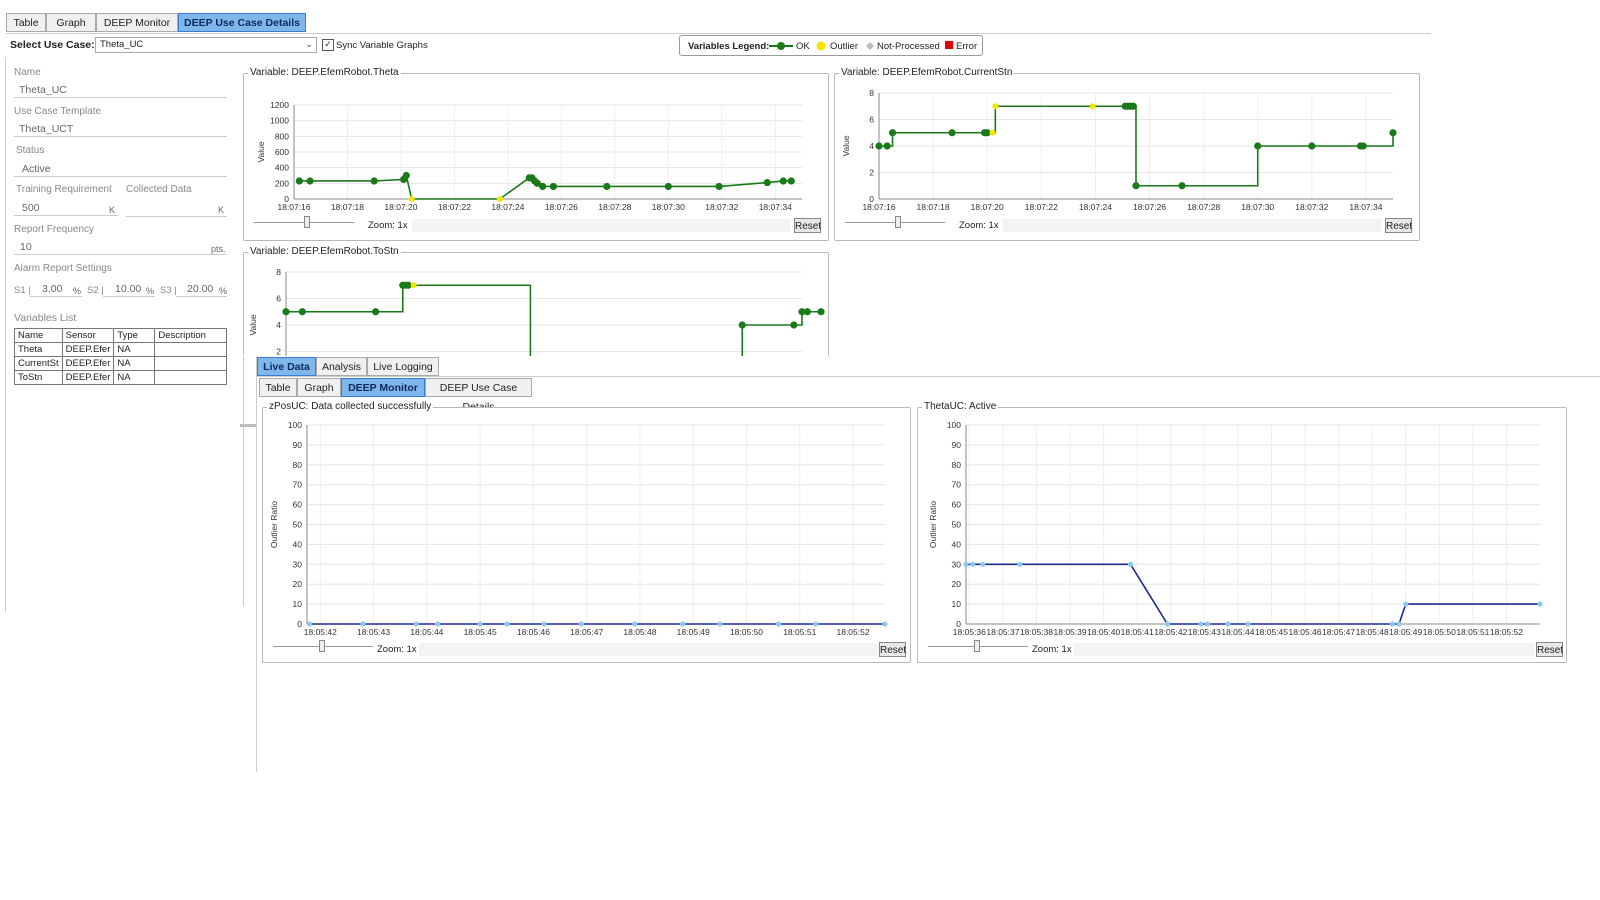 The height and width of the screenshot is (900, 1600). Describe the element at coordinates (206, 45) in the screenshot. I see `use-case-dropdown: Theta_UC ⌄` at that location.